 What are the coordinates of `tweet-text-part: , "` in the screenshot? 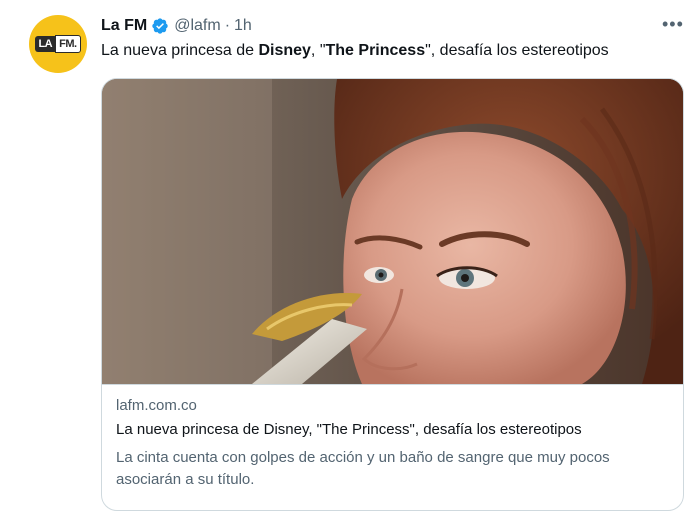 It's located at (318, 50).